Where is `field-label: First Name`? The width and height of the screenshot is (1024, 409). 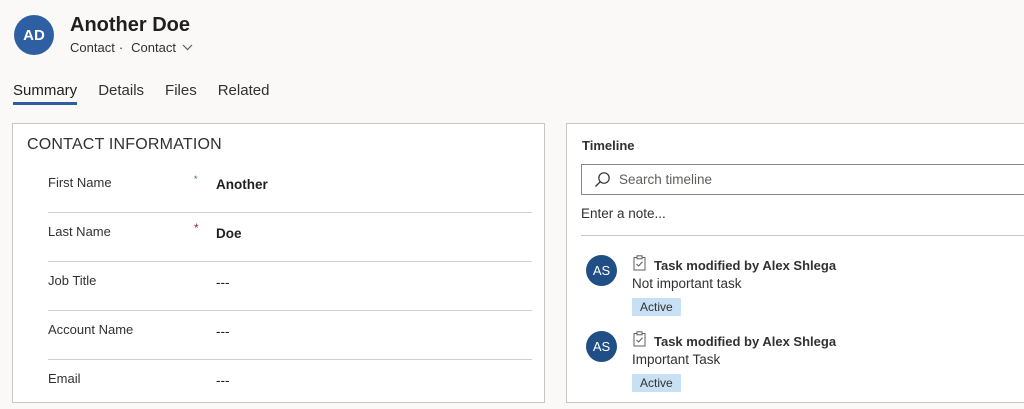 field-label: First Name is located at coordinates (80, 182).